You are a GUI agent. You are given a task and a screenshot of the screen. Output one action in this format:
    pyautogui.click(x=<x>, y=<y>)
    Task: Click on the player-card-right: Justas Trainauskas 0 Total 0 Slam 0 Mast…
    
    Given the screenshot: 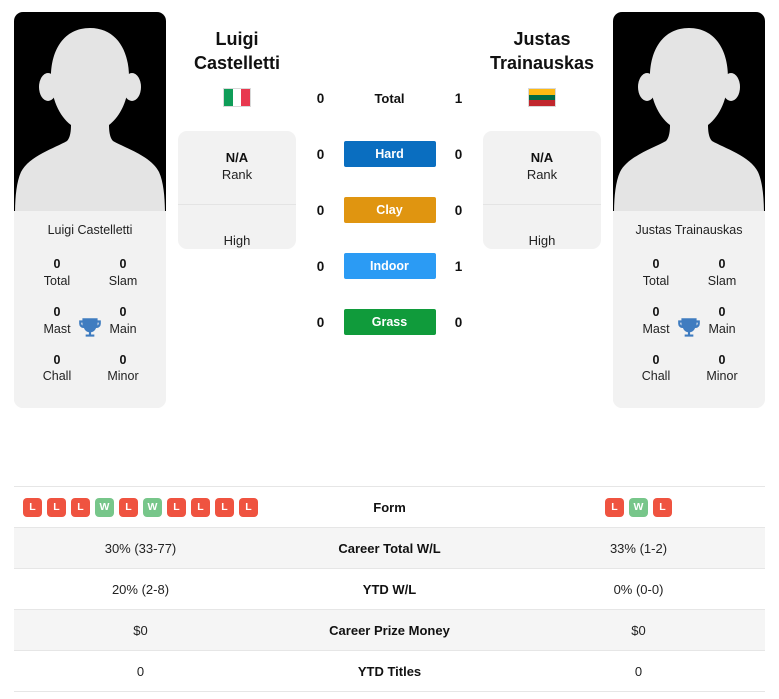 What is the action you would take?
    pyautogui.click(x=689, y=210)
    